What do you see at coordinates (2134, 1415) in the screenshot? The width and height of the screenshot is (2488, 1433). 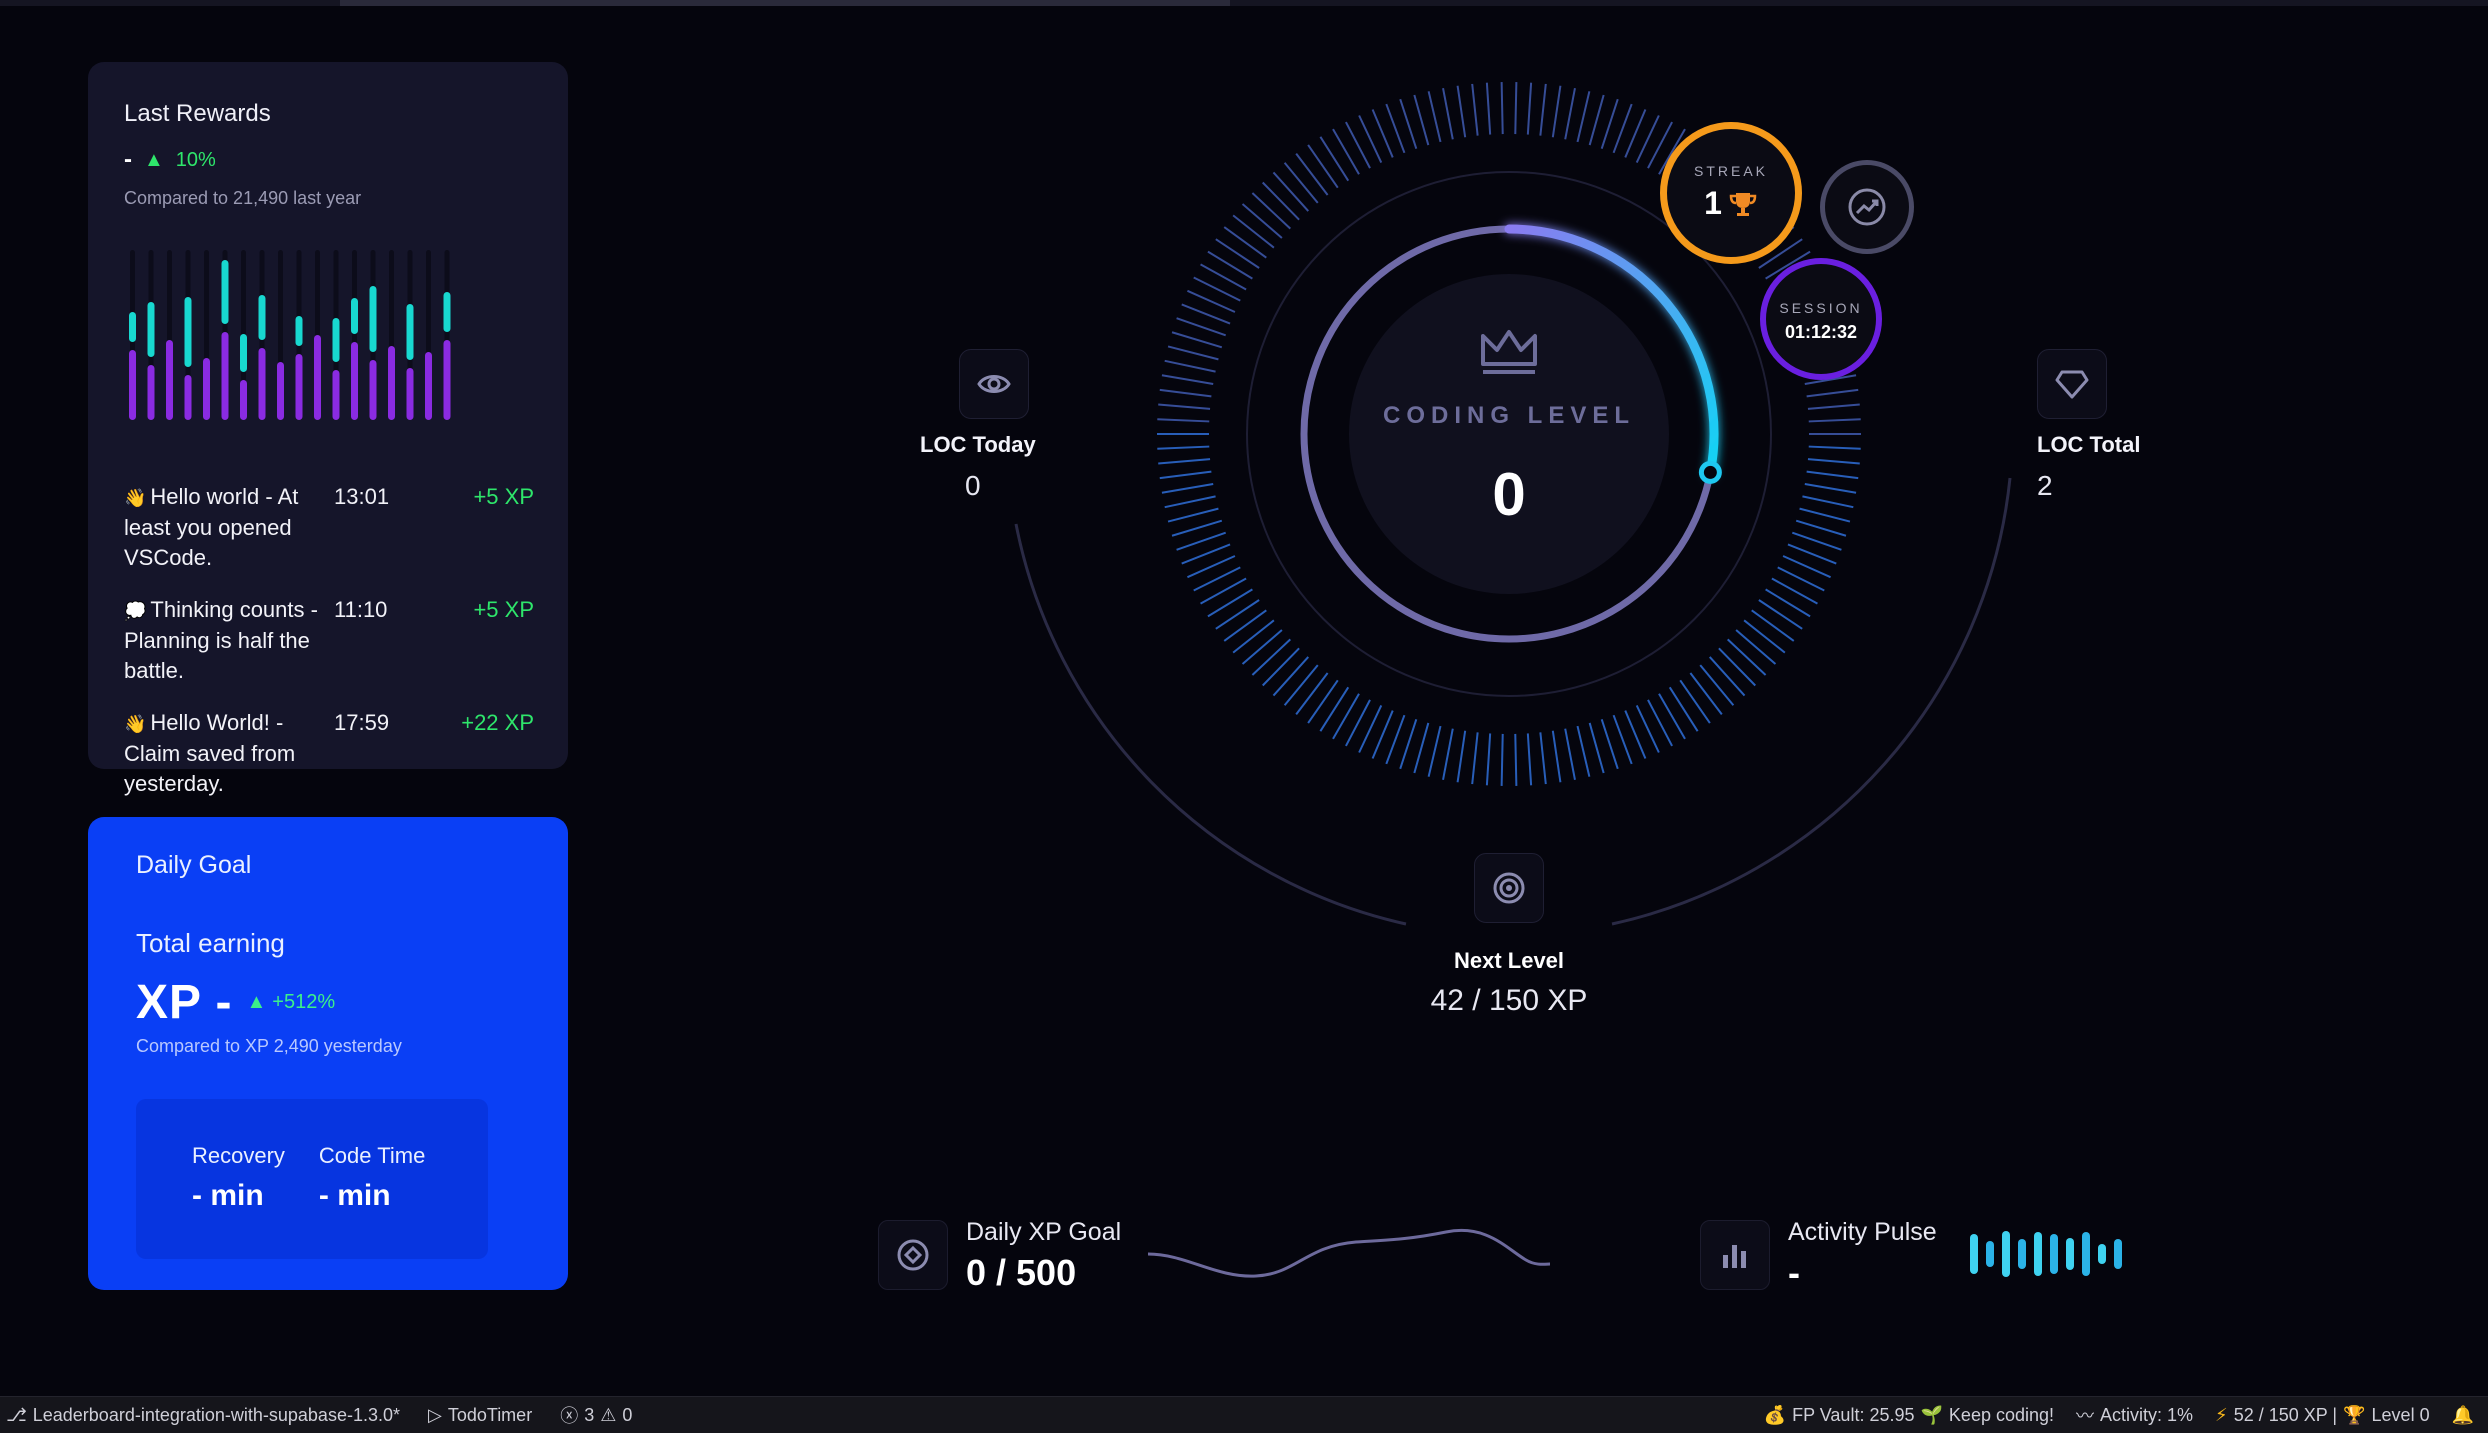 I see `activity-status: 〰 Activity: 1%` at bounding box center [2134, 1415].